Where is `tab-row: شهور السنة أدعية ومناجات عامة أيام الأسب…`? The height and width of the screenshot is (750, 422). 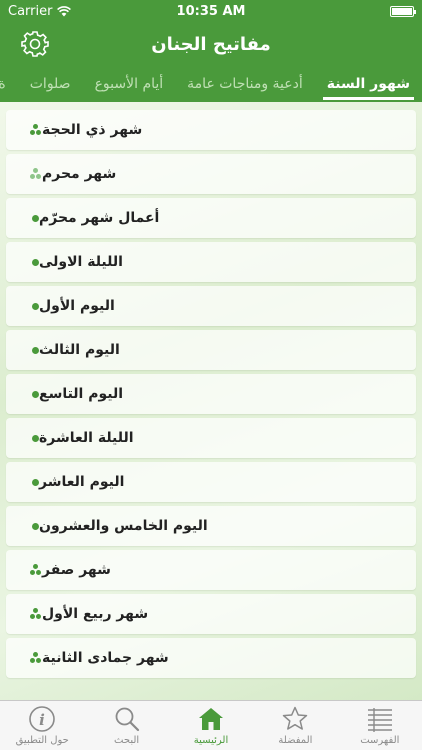
tab-row: شهور السنة أدعية ومناجات عامة أيام الأسب… is located at coordinates (211, 84).